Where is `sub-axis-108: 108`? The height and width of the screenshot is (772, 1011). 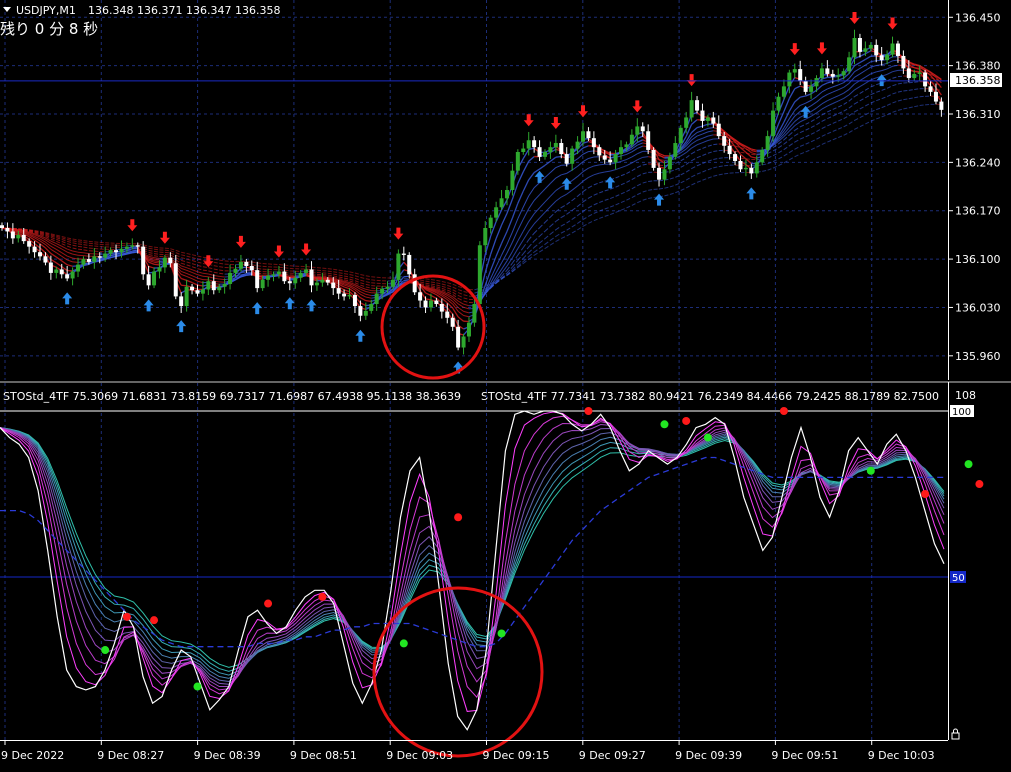
sub-axis-108: 108 is located at coordinates (965, 395).